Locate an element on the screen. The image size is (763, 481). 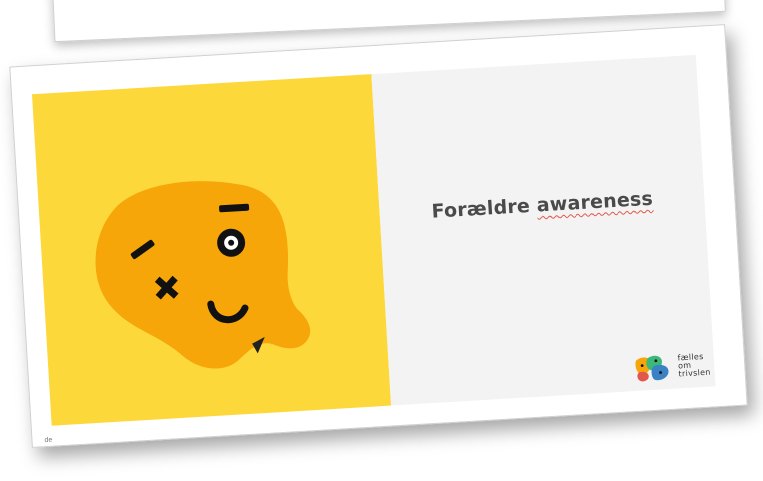
logo-line-3: trivslen is located at coordinates (694, 373).